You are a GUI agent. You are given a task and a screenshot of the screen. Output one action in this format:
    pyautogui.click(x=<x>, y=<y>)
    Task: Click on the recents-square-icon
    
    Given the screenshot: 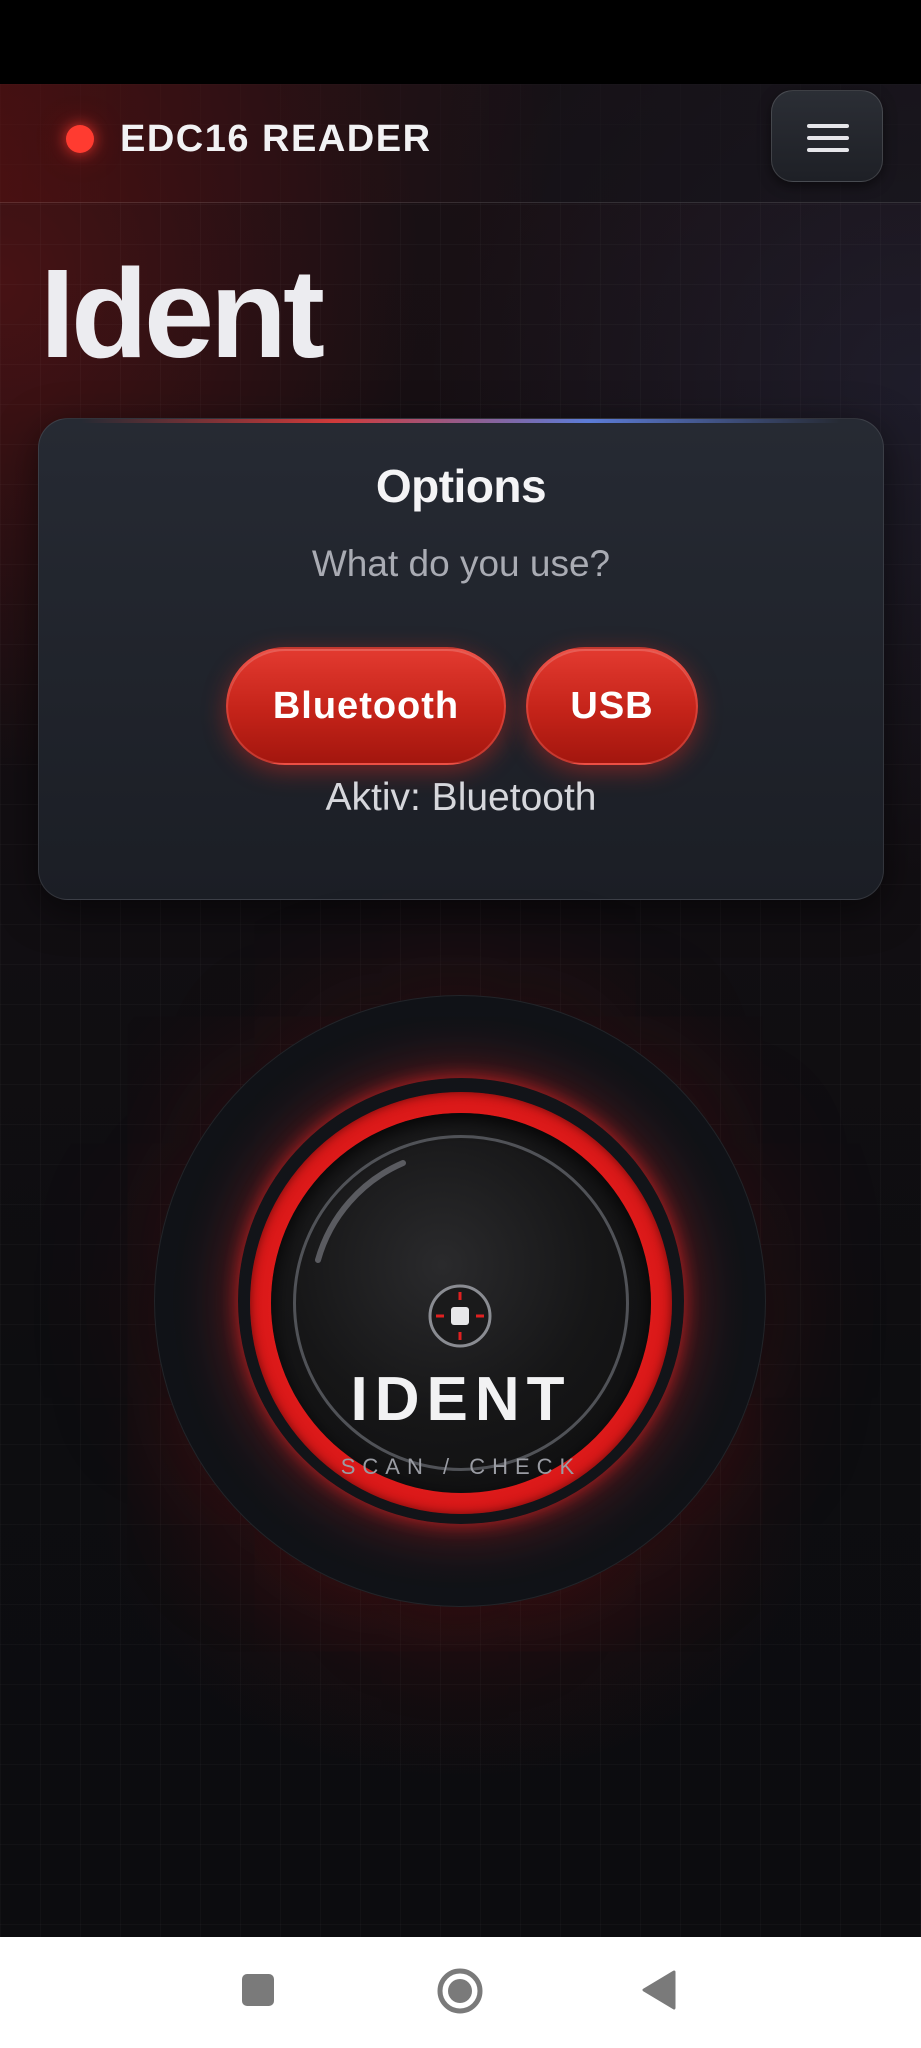 What is the action you would take?
    pyautogui.click(x=258, y=1990)
    